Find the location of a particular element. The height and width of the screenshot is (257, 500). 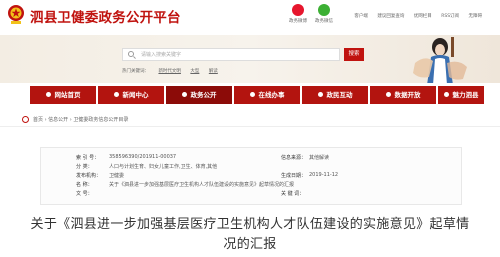

top-link-column: 优网栏目 is located at coordinates (423, 16).